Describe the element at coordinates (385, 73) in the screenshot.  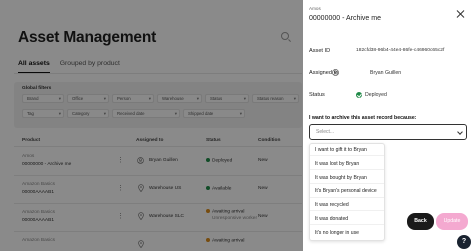
I see `assigned-to-value: Bryan Guillen` at that location.